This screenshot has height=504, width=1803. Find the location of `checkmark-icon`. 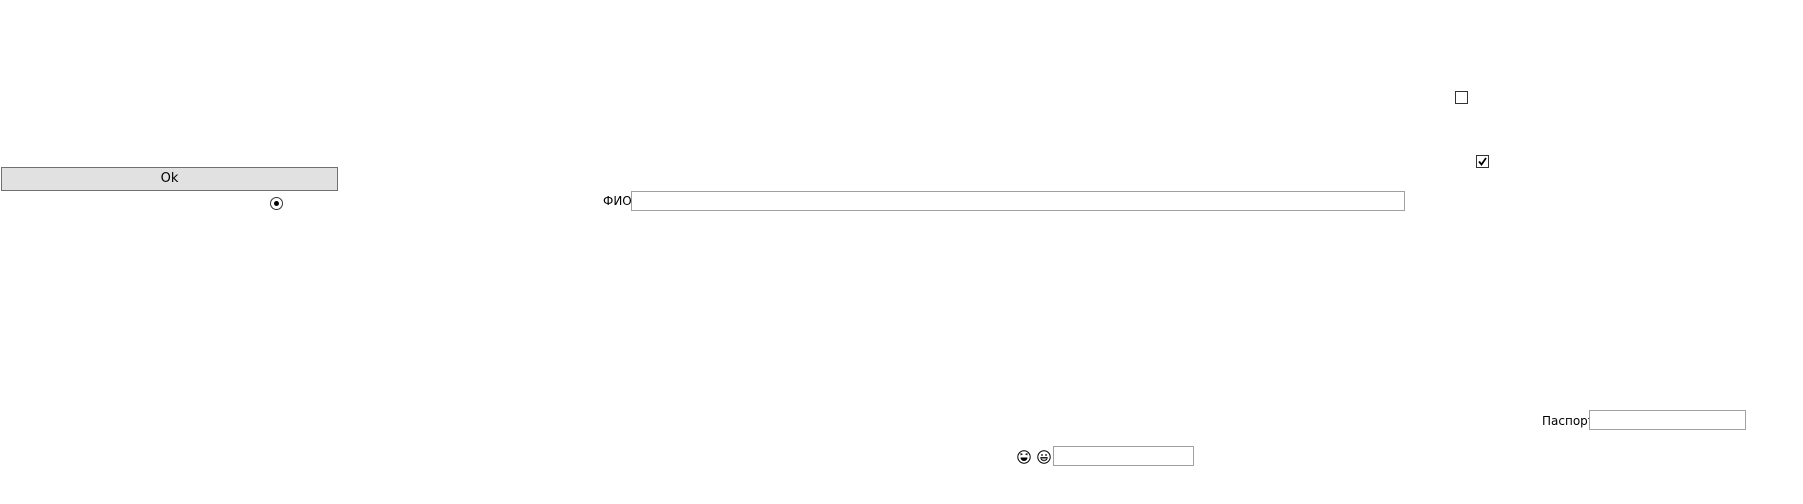

checkmark-icon is located at coordinates (1482, 161).